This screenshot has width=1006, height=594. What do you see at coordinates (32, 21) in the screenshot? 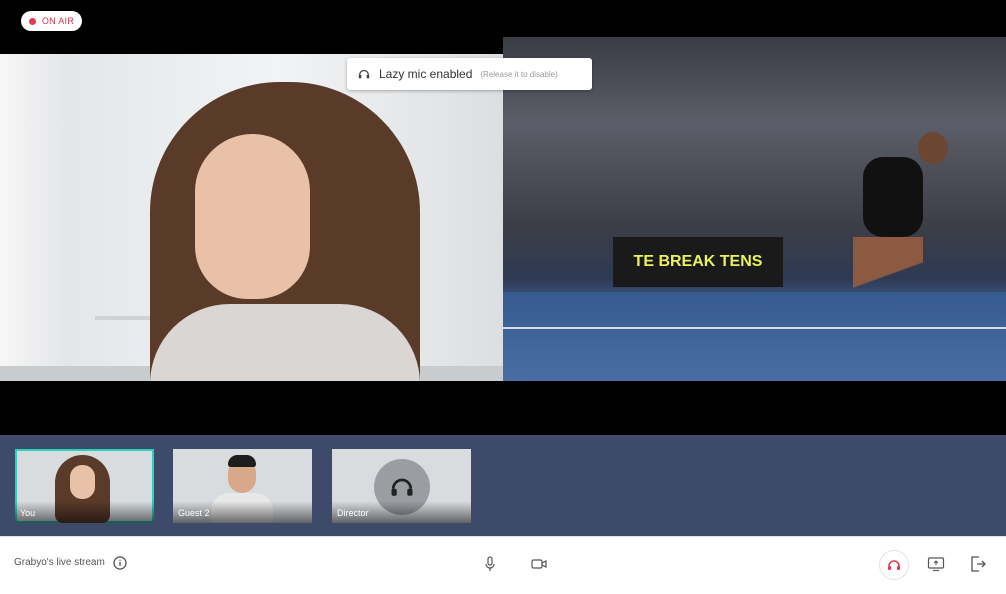
I see `on-air-dot-icon` at bounding box center [32, 21].